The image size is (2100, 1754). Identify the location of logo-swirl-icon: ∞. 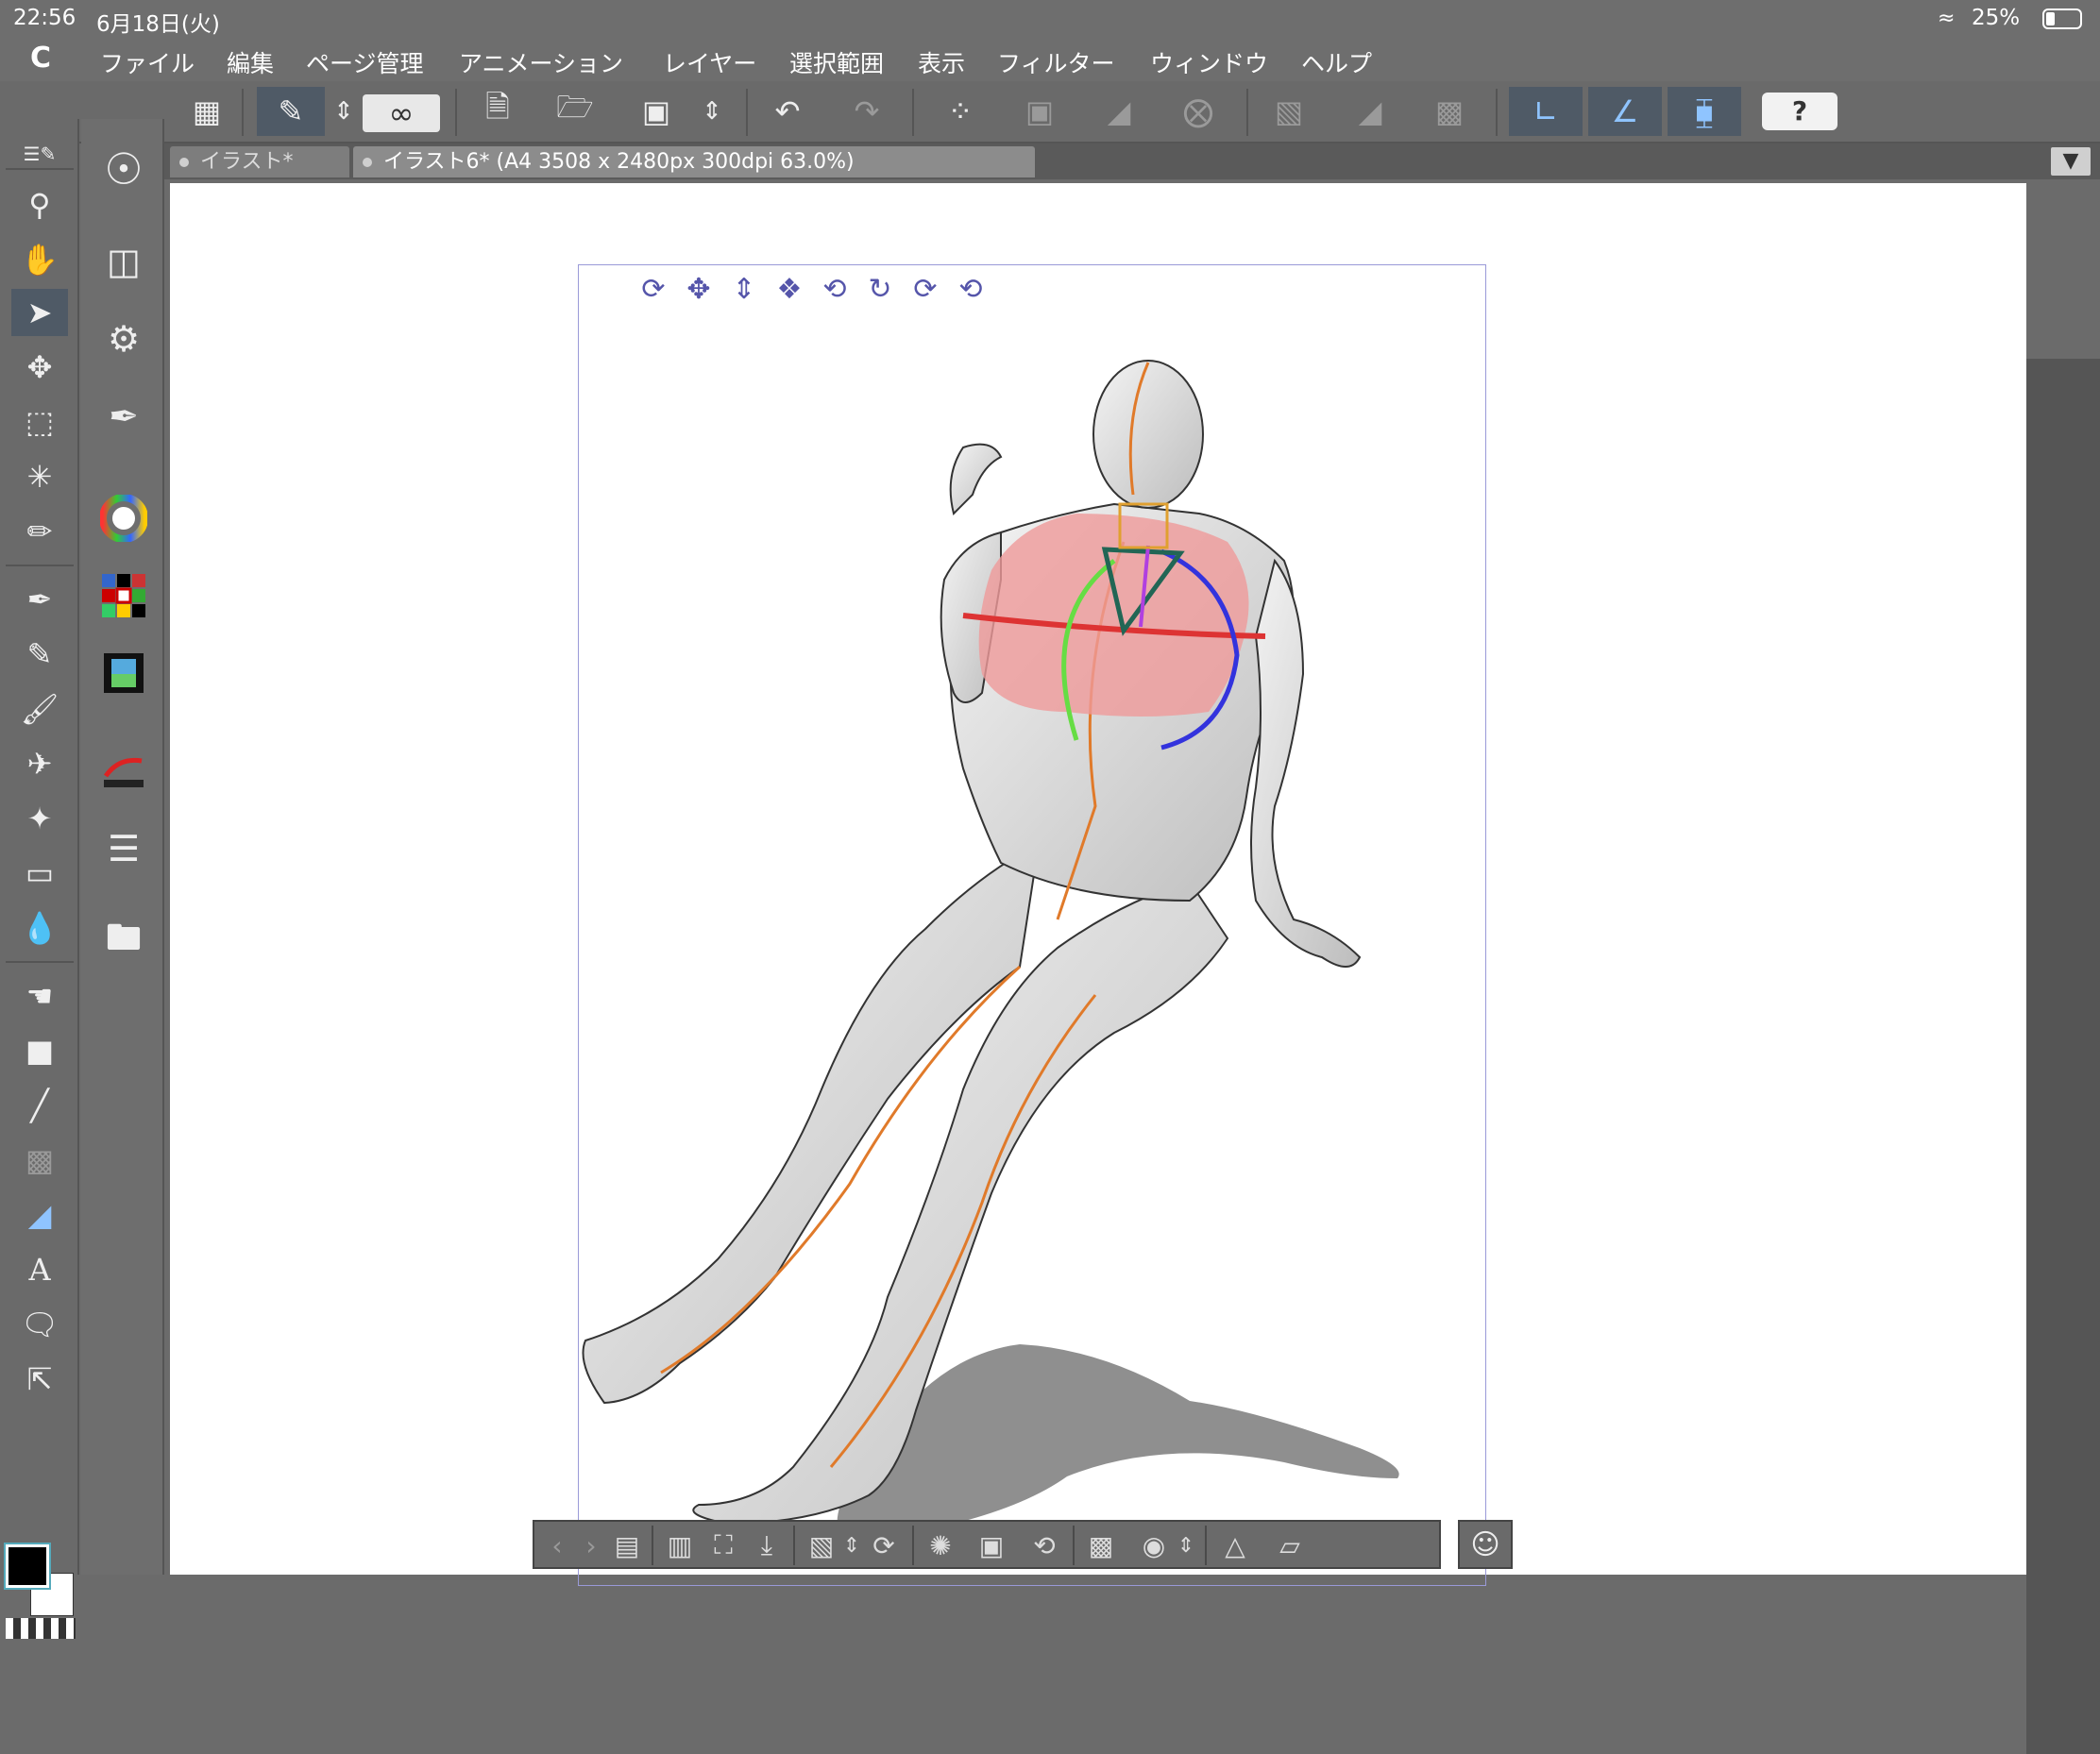
(401, 113).